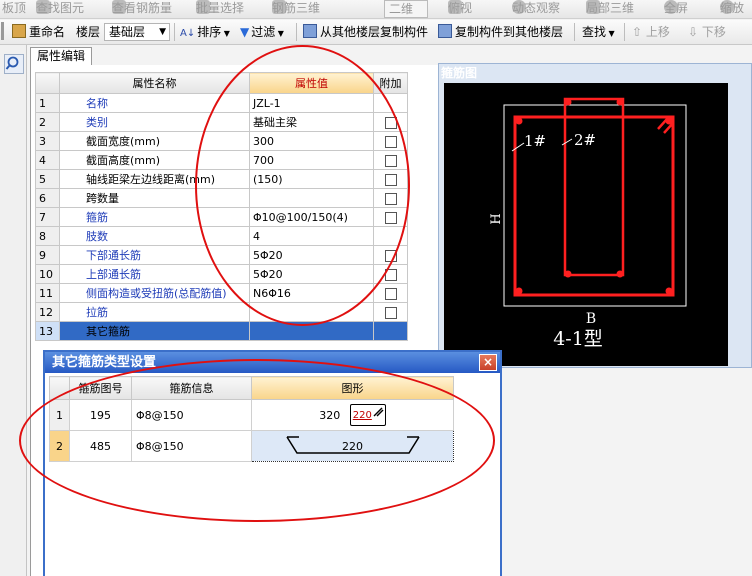 This screenshot has width=752, height=576. Describe the element at coordinates (311, 217) in the screenshot. I see `property-value-cell: Φ10@100/150(4)` at that location.